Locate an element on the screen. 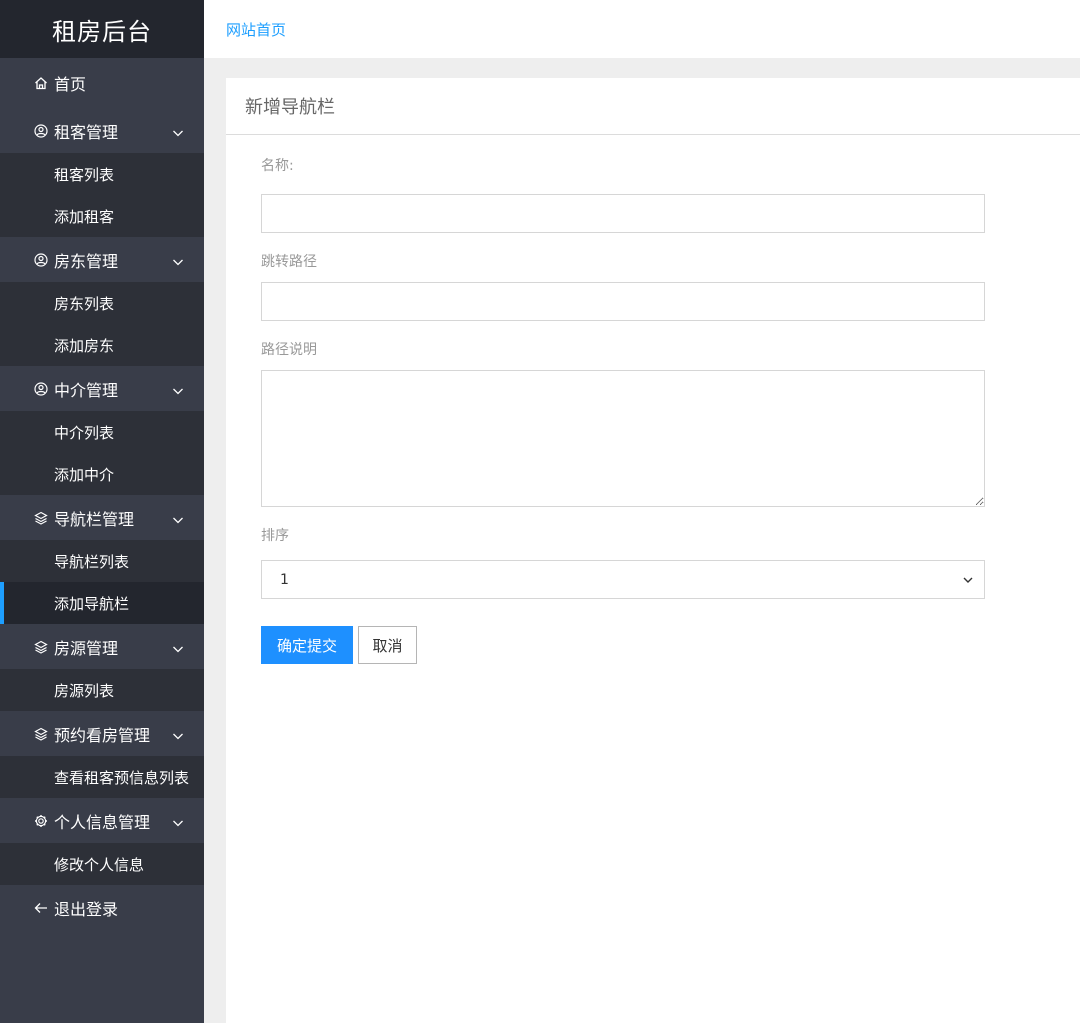 This screenshot has height=1023, width=1080. sidebar-item-add-landlord: 添加房东 is located at coordinates (102, 345).